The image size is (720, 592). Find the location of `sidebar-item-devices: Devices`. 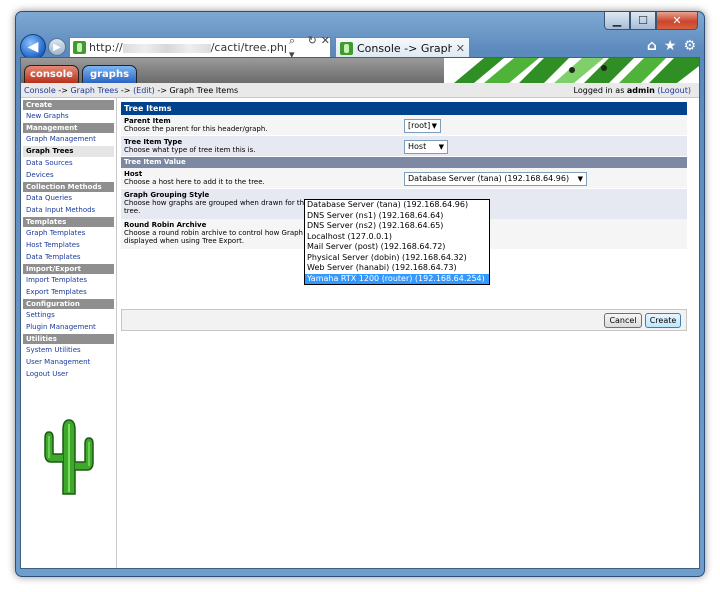

sidebar-item-devices: Devices is located at coordinates (68, 175).